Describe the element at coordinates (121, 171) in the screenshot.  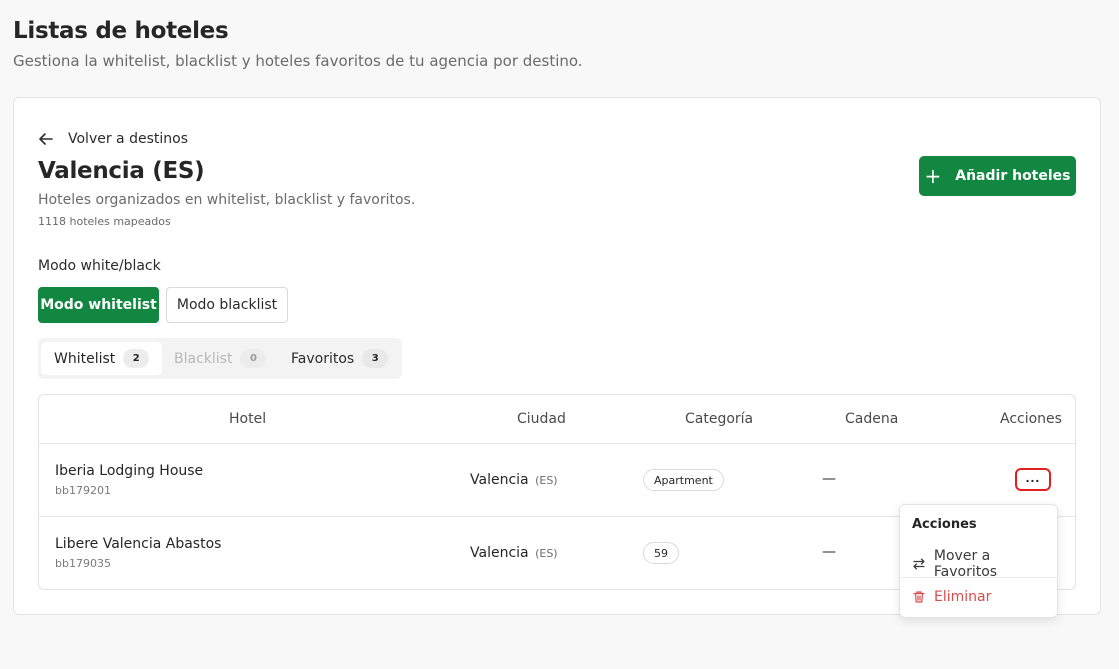
I see `destination-title: Valencia (ES)` at that location.